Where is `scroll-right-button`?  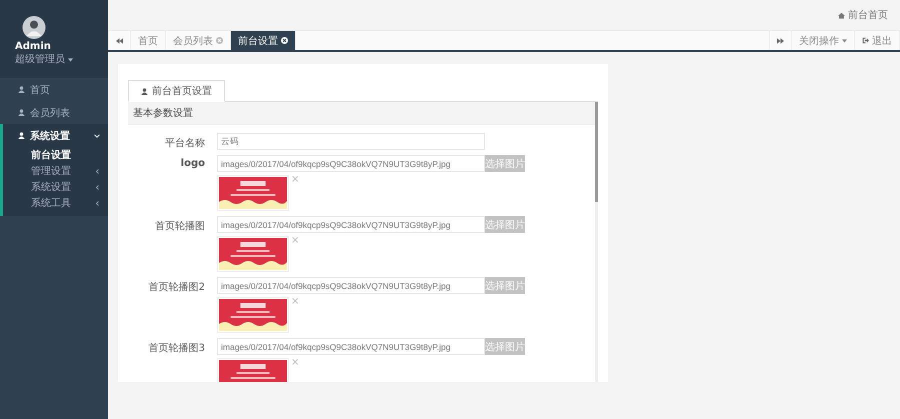
scroll-right-button is located at coordinates (780, 40).